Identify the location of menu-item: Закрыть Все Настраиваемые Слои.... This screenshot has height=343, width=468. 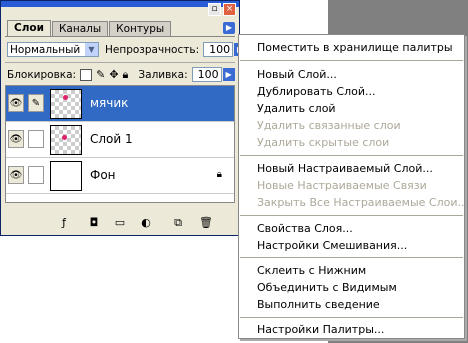
(362, 202).